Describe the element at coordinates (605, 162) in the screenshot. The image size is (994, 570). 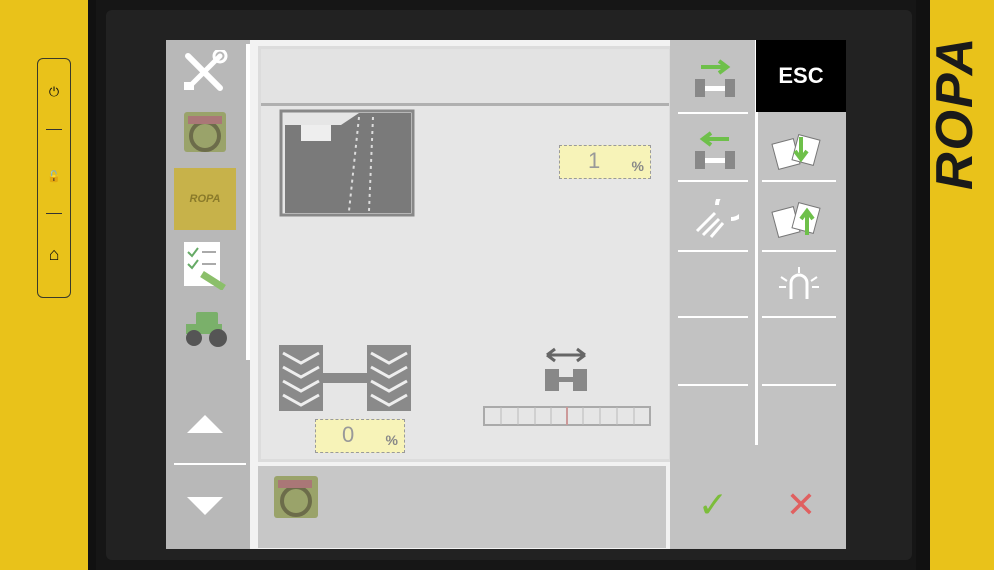
I see `fill-level-field: 1 %` at that location.